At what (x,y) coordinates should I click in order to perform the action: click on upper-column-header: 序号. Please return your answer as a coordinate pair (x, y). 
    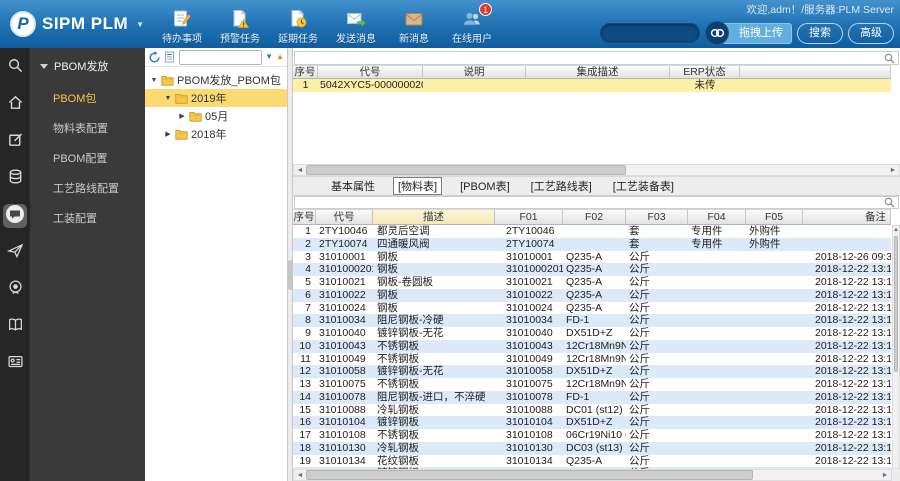
    Looking at the image, I should click on (305, 72).